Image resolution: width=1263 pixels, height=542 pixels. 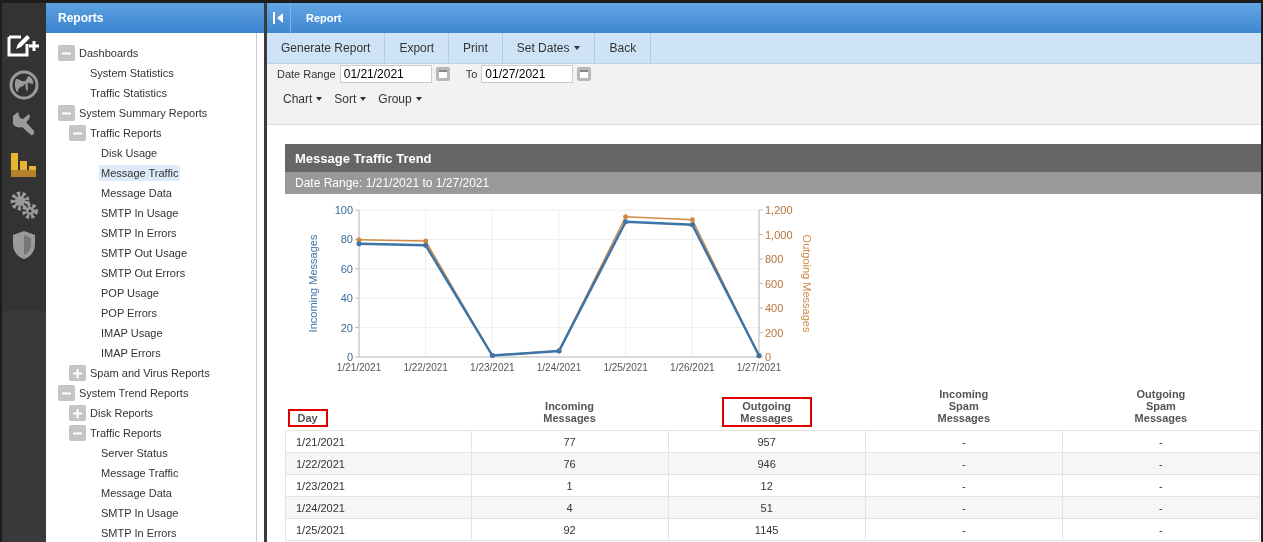 I want to click on plus-icon, so click(x=77, y=413).